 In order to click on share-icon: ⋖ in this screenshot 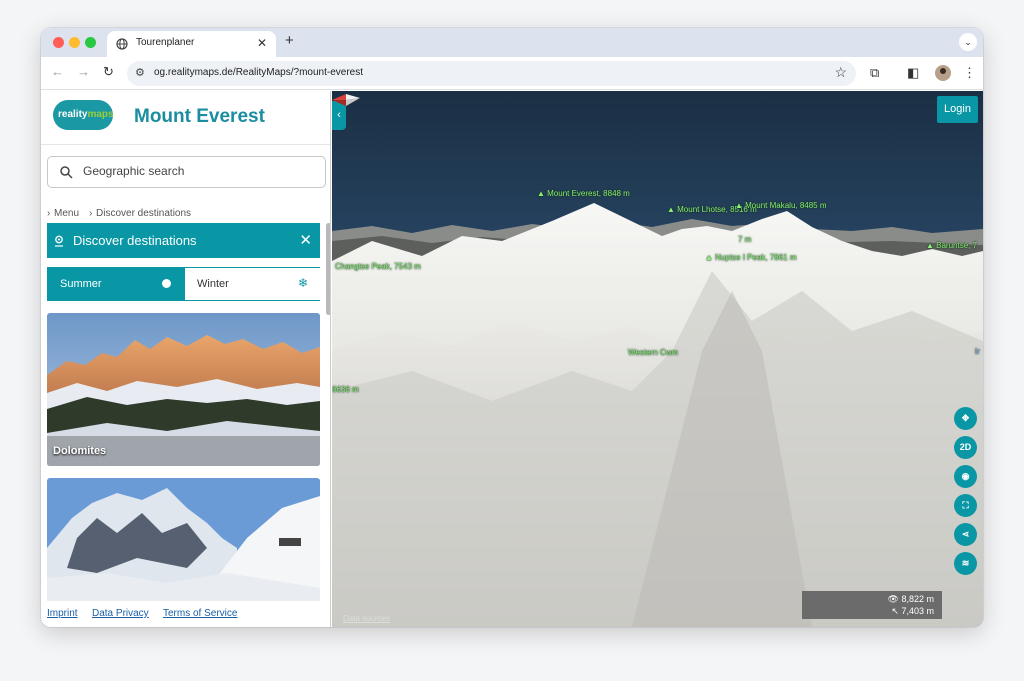, I will do `click(965, 534)`.